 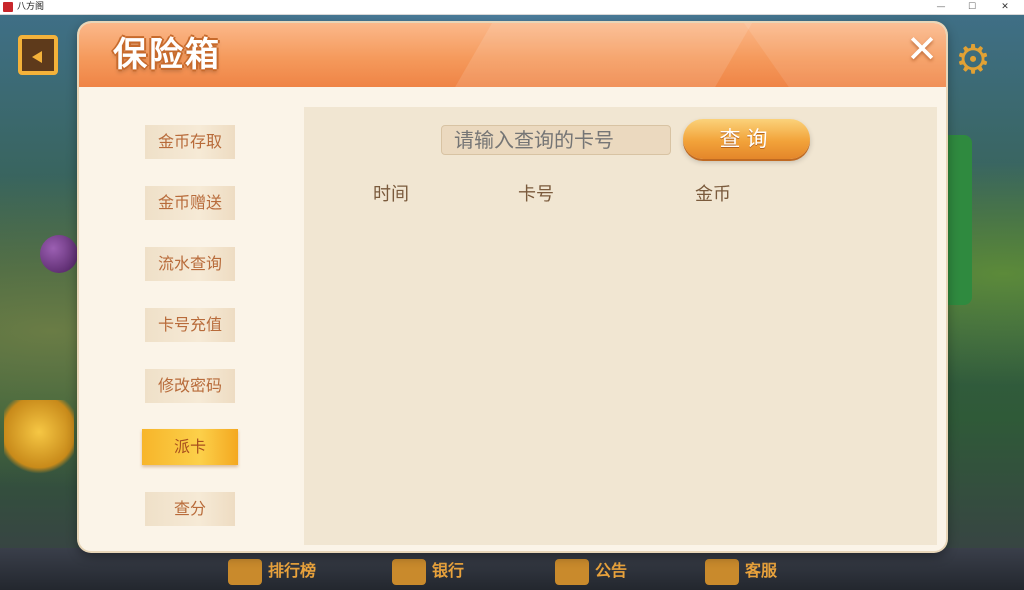 What do you see at coordinates (190, 142) in the screenshot?
I see `tab-coin-deposit: 金币存取` at bounding box center [190, 142].